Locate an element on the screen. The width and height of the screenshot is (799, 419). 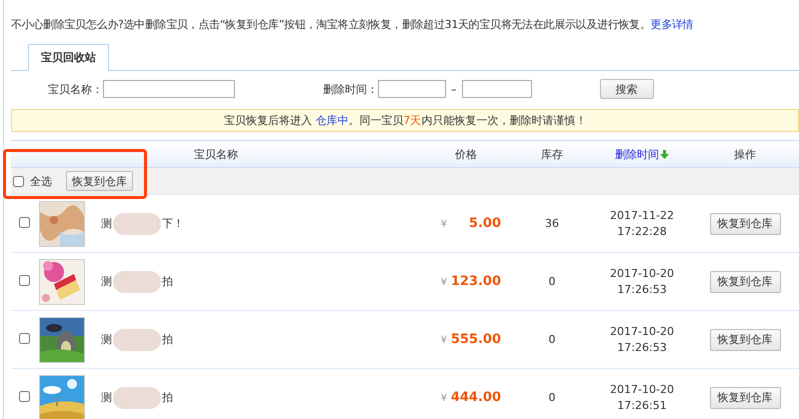
end-date-field is located at coordinates (497, 89).